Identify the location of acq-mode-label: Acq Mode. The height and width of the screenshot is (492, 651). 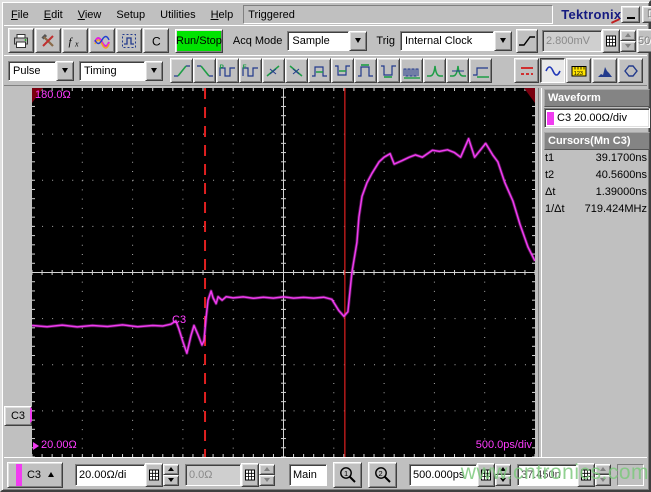
(257, 40).